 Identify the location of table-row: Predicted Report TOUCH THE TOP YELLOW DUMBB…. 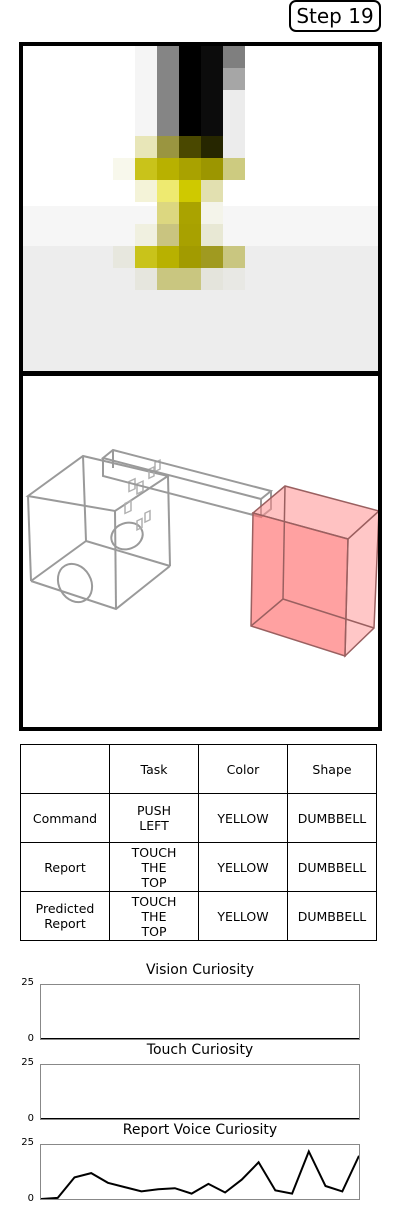
(198, 916).